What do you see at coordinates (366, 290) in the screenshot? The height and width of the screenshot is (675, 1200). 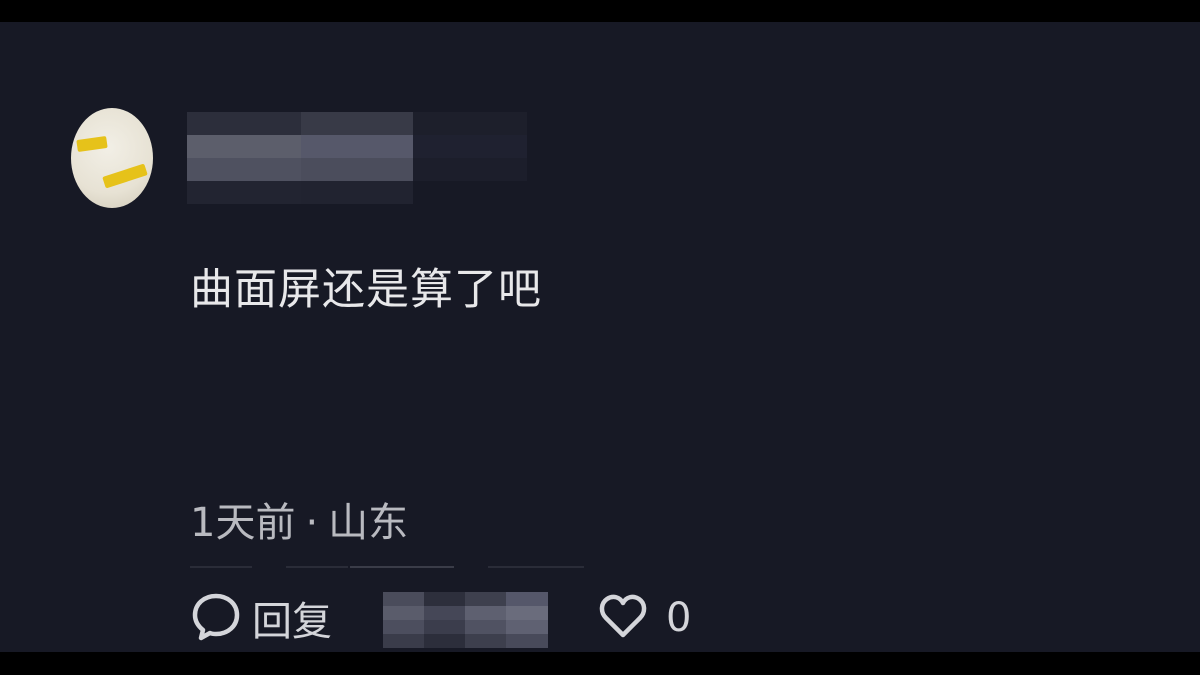 I see `comment-text: 曲面屏还是算了吧` at bounding box center [366, 290].